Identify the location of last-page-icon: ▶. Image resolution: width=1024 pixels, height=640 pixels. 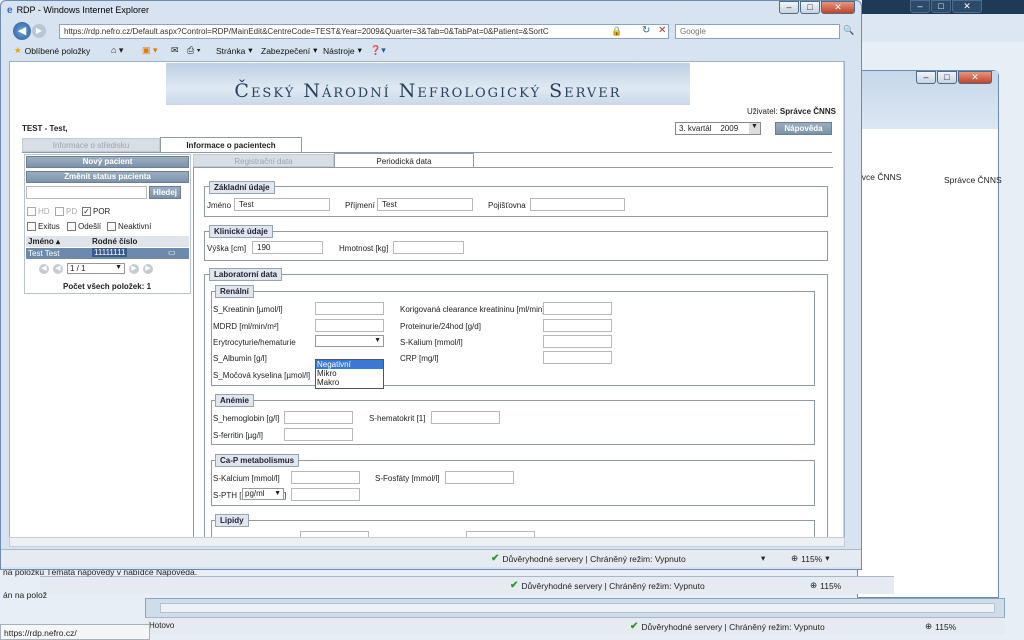
(148, 268).